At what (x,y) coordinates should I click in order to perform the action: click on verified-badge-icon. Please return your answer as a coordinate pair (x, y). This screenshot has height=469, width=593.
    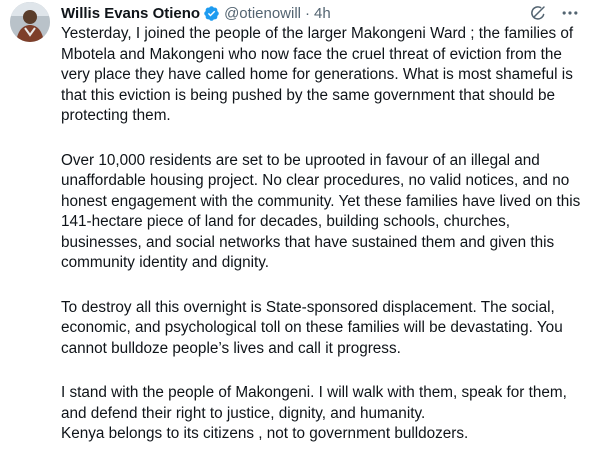
    Looking at the image, I should click on (211, 13).